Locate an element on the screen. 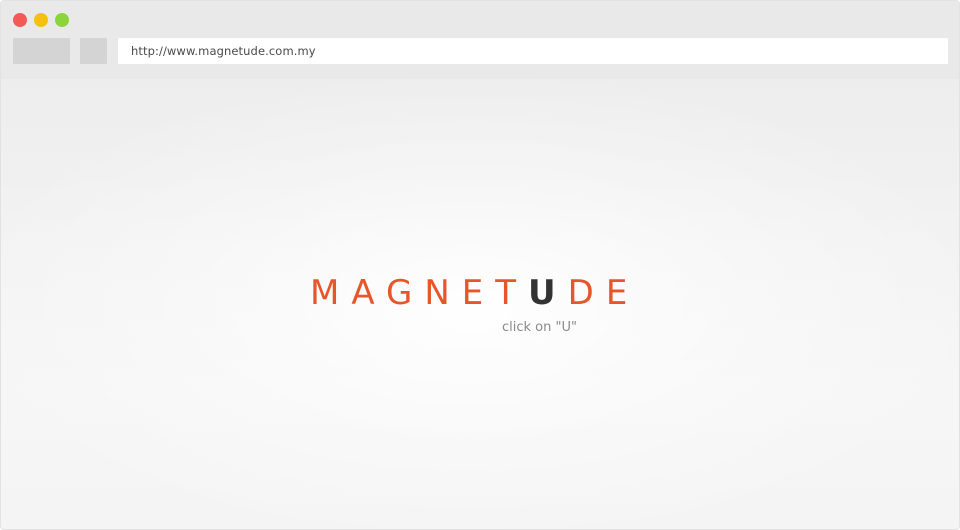 The width and height of the screenshot is (960, 530). logo-u-link: U is located at coordinates (548, 293).